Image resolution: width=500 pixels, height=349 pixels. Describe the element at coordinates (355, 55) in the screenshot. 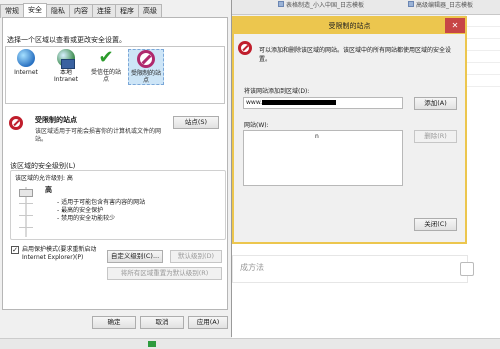

I see `dialog-description: 可以添加和删除该区域的网站。该区域中的所有网站都使用区域的安全设置。` at that location.